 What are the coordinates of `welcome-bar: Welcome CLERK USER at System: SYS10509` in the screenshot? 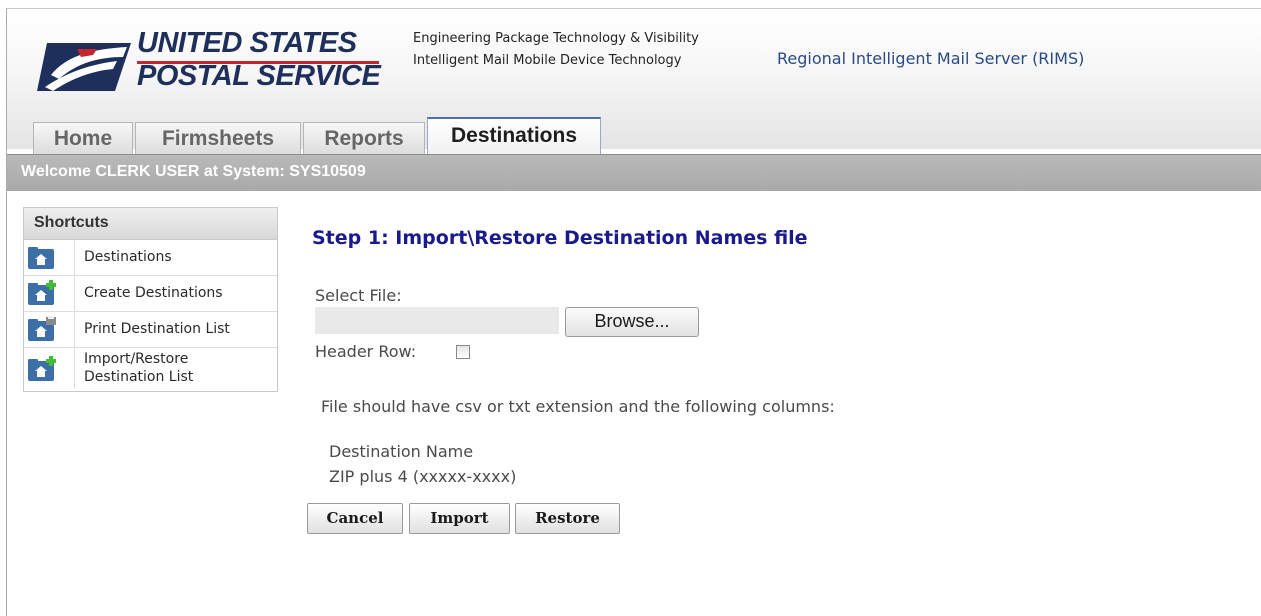 It's located at (634, 172).